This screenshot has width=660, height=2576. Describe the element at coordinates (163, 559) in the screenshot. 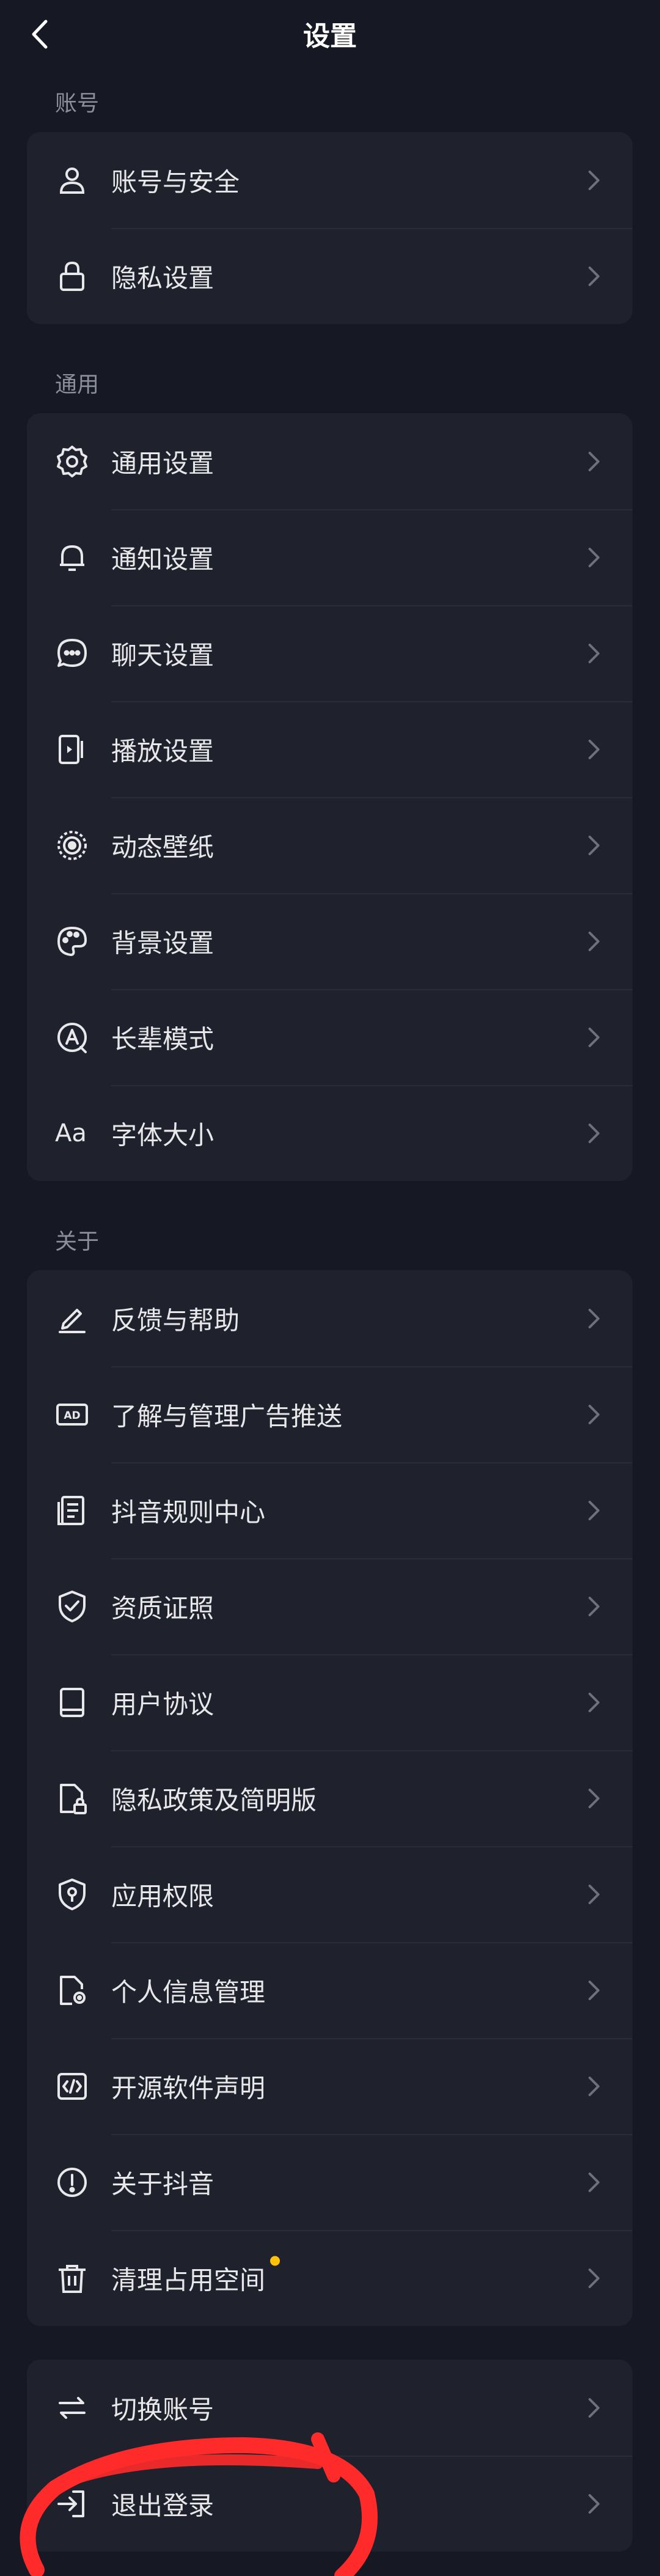

I see `settings-row-label: 通知设置` at that location.